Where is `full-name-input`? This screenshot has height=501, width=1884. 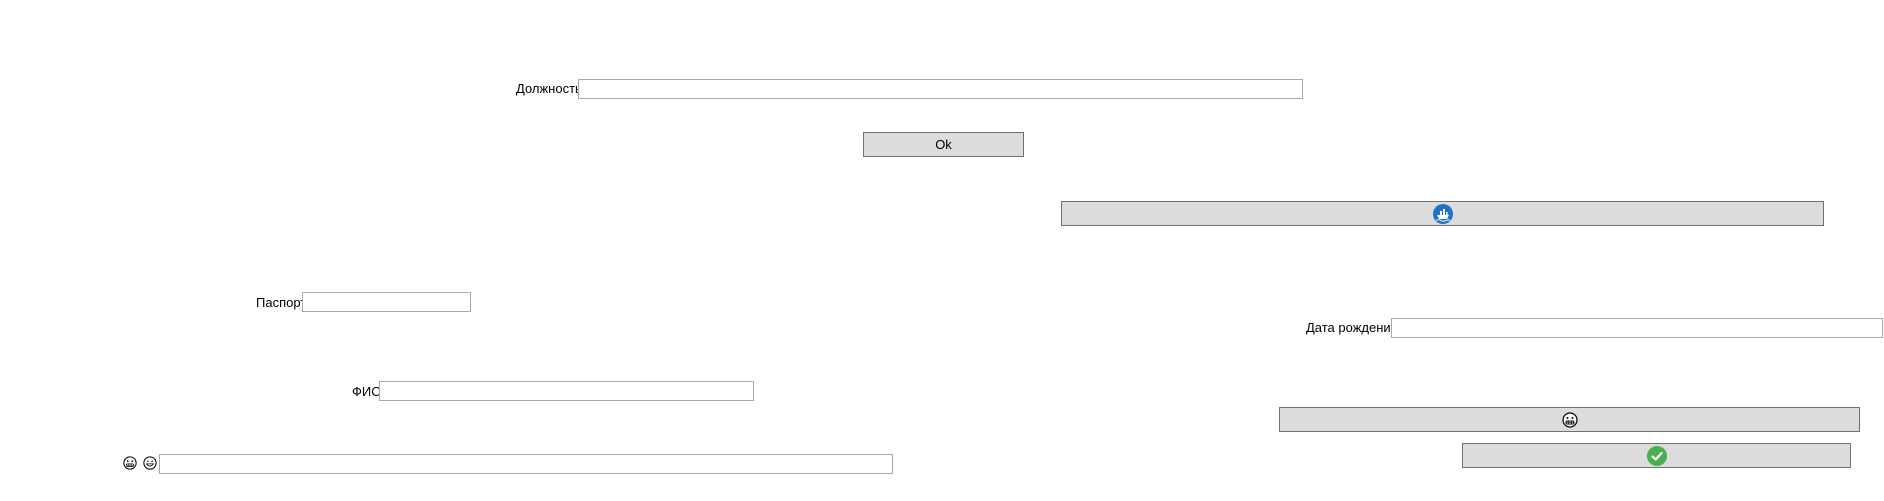
full-name-input is located at coordinates (566, 391).